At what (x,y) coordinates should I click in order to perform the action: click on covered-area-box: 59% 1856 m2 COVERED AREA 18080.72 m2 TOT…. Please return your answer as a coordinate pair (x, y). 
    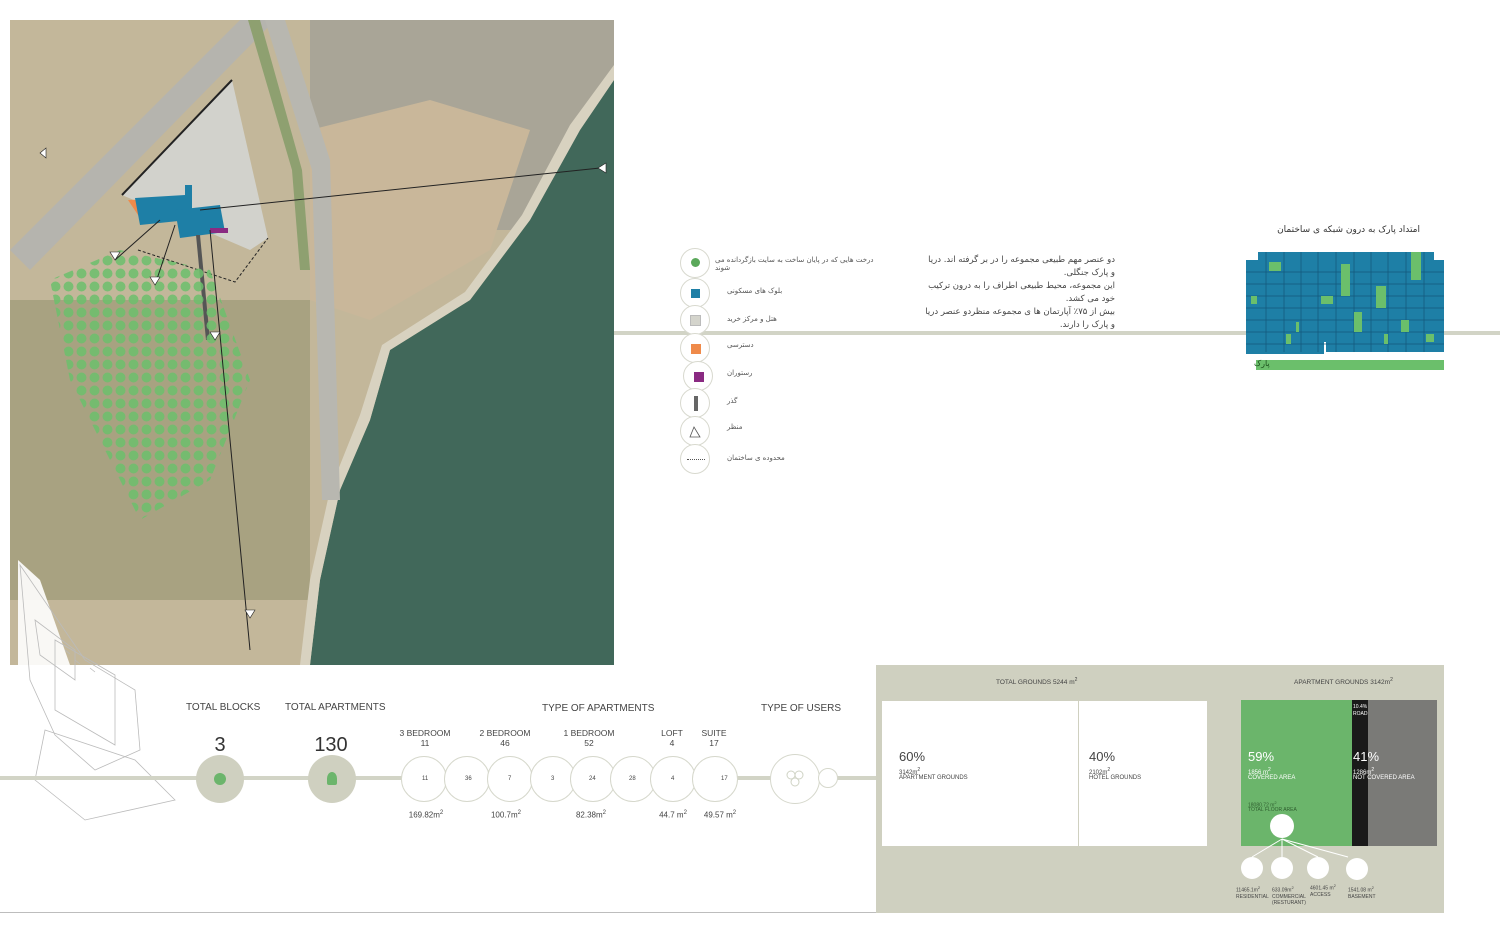
    Looking at the image, I should click on (1296, 773).